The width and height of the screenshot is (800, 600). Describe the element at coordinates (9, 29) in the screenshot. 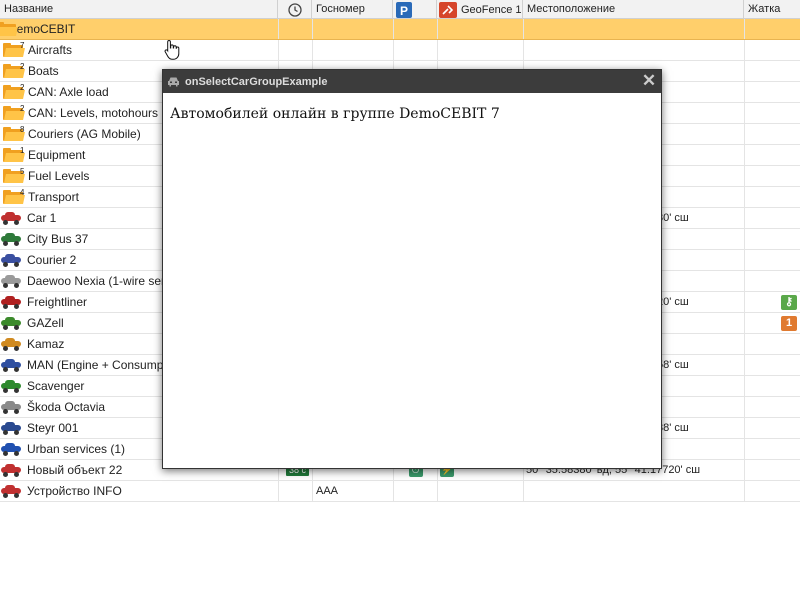

I see `folder-icon` at that location.